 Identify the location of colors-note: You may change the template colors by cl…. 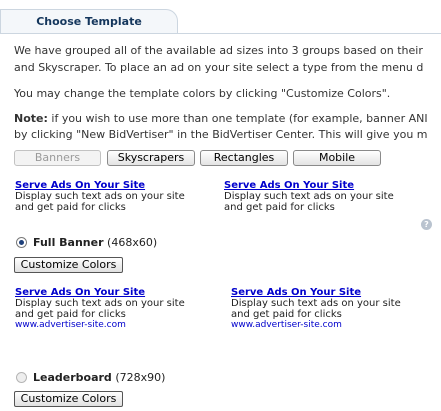
(202, 93).